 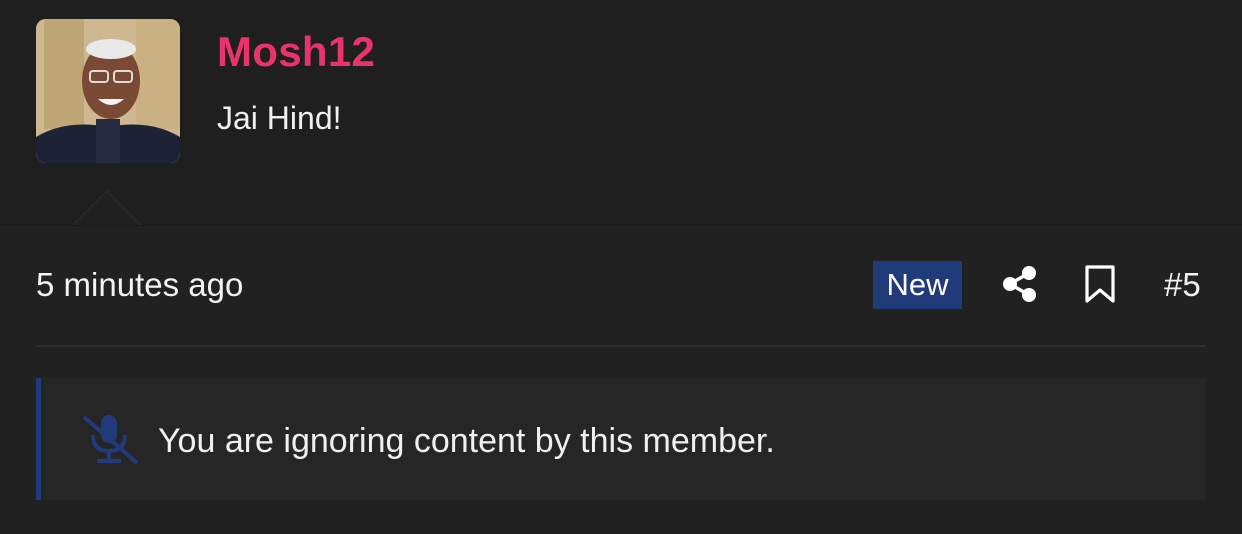 I want to click on share-icon, so click(x=1020, y=284).